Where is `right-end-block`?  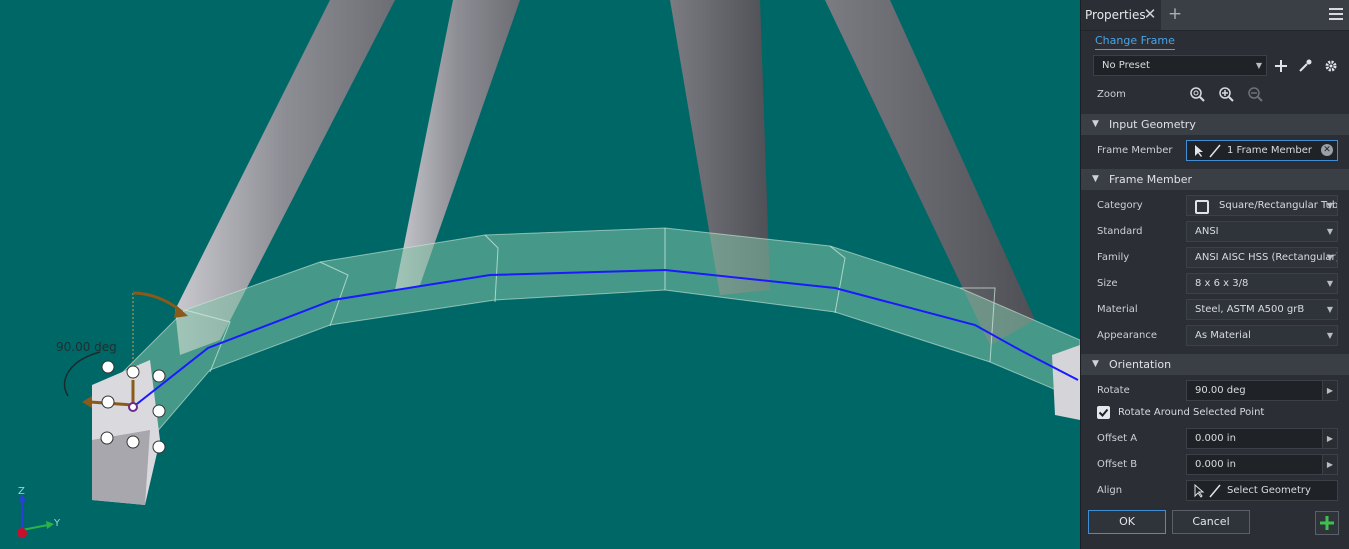
right-end-block is located at coordinates (1066, 382).